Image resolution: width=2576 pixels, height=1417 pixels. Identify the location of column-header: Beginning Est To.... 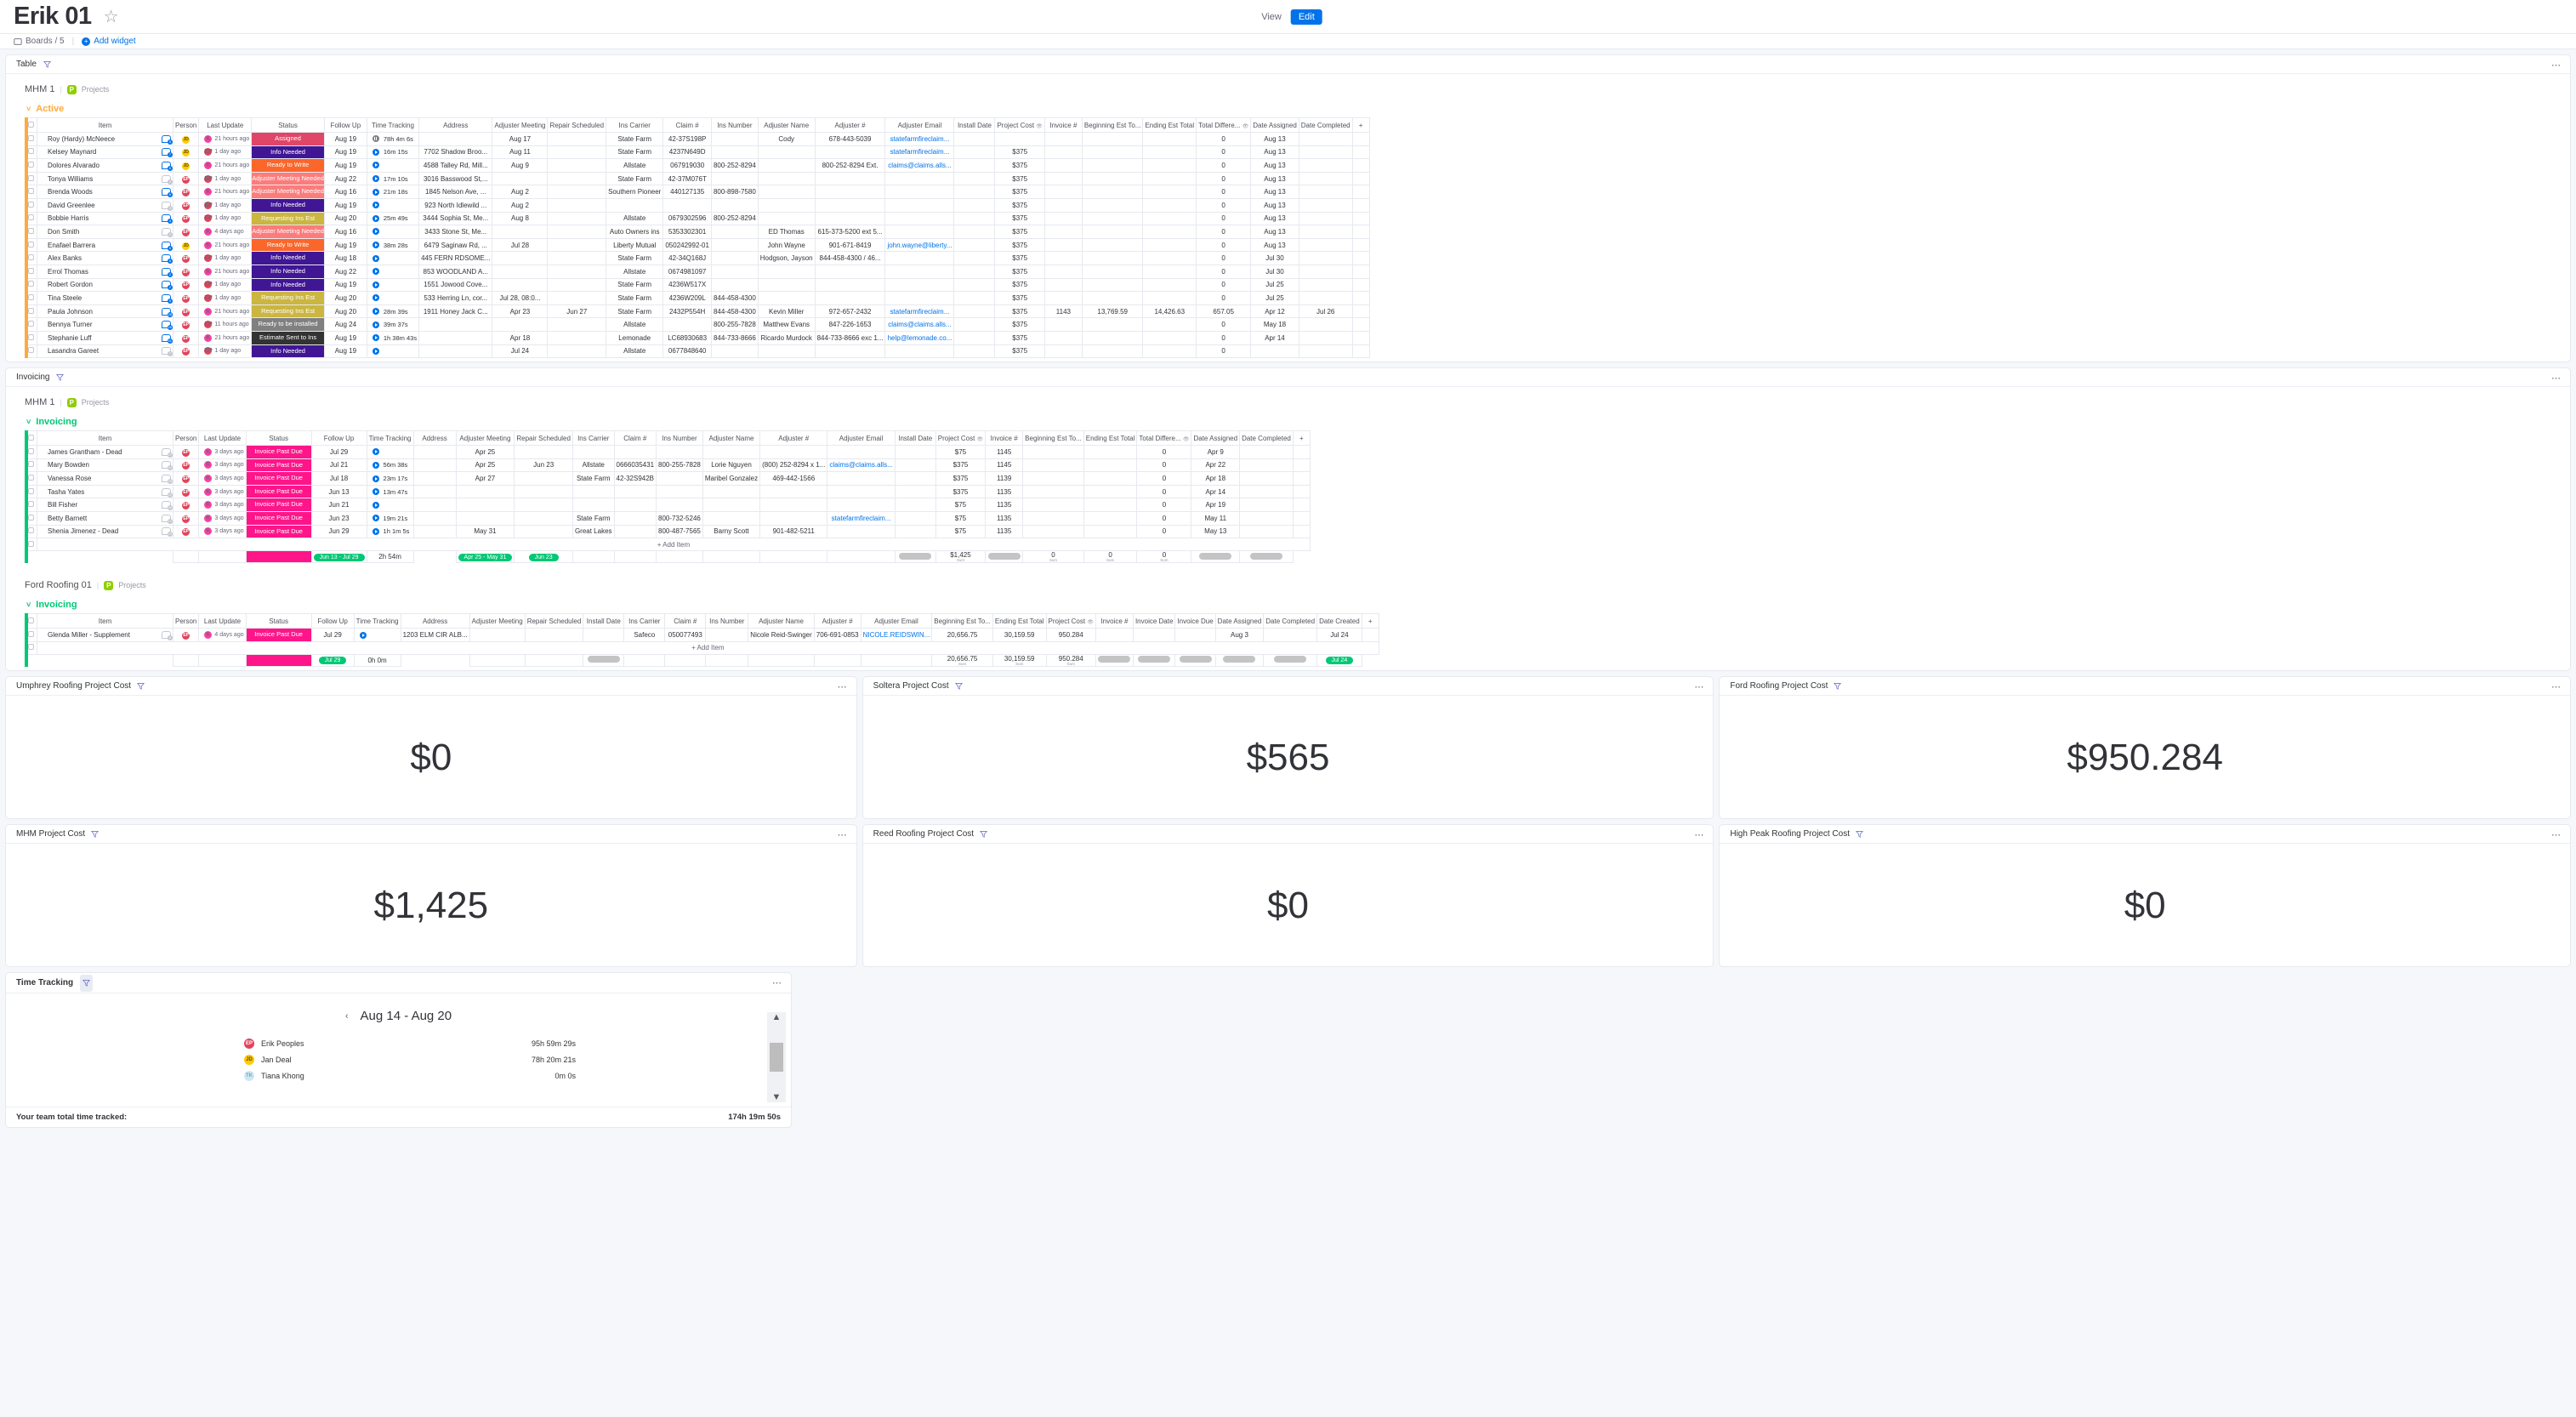
(1112, 125).